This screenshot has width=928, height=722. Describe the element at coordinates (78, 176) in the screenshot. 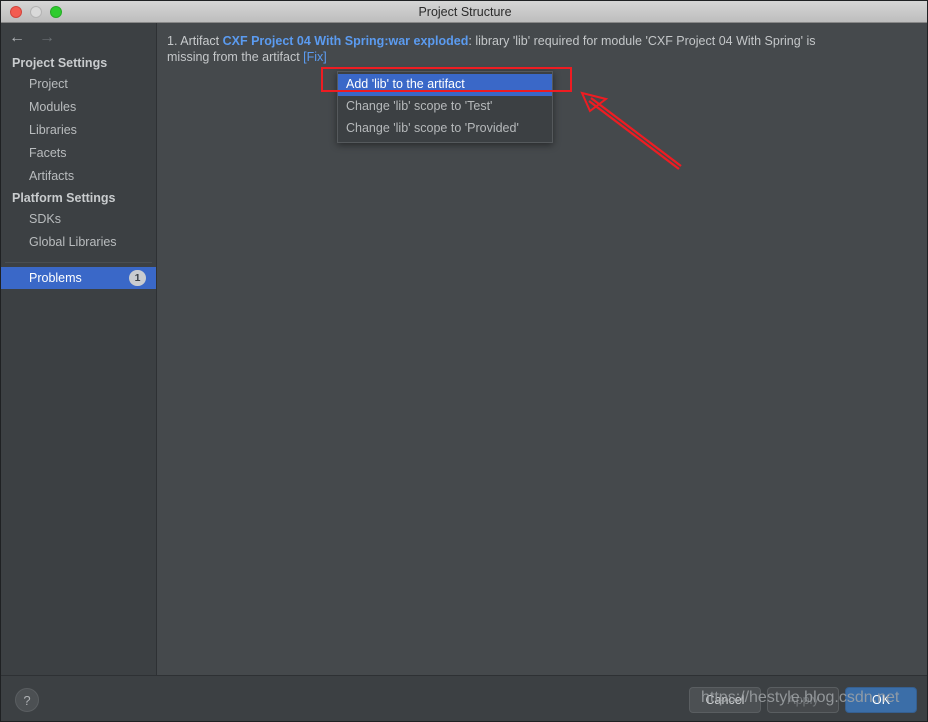

I see `sidebar-item-artifacts: Artifacts` at that location.